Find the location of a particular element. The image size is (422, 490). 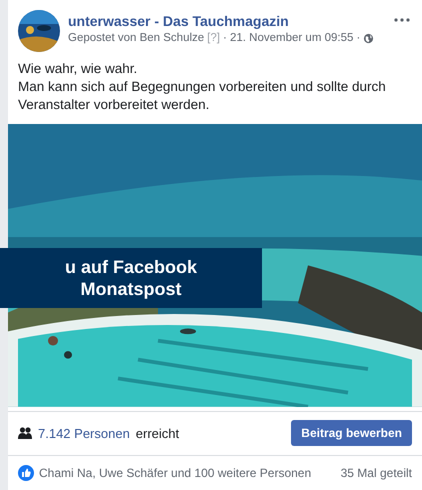

posted-by: Gepostet von Ben Schulze is located at coordinates (136, 38).